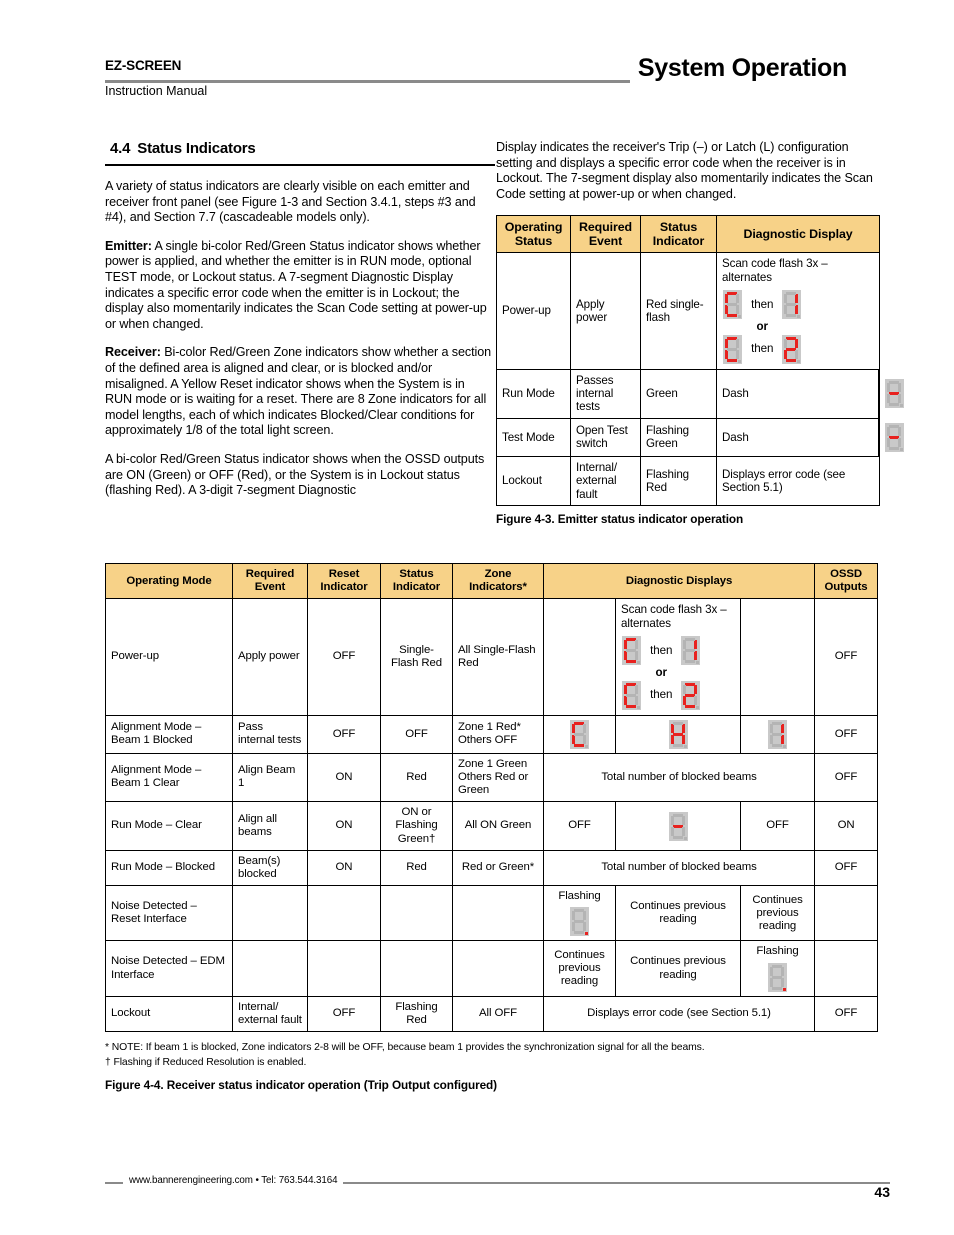 The height and width of the screenshot is (1235, 954). I want to click on cell-diagnostic-3: Flashing, so click(777, 968).